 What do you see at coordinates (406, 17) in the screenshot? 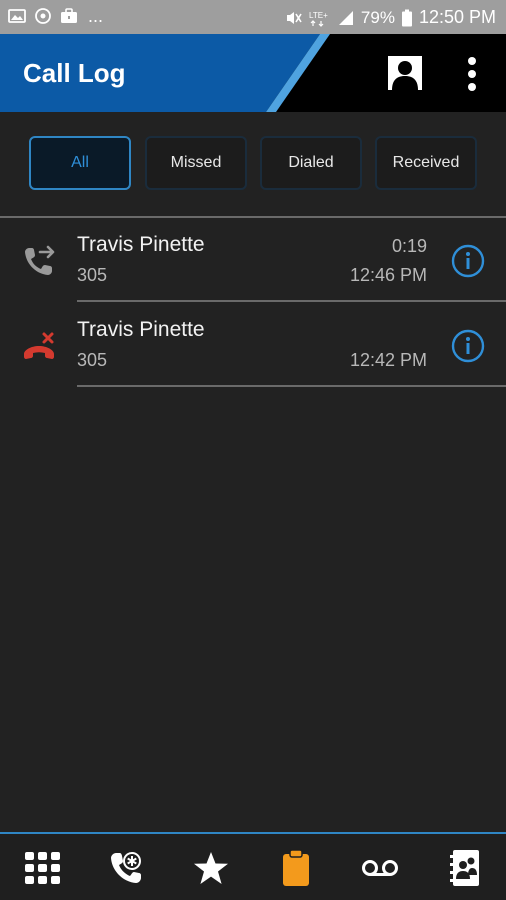
I see `battery-icon` at bounding box center [406, 17].